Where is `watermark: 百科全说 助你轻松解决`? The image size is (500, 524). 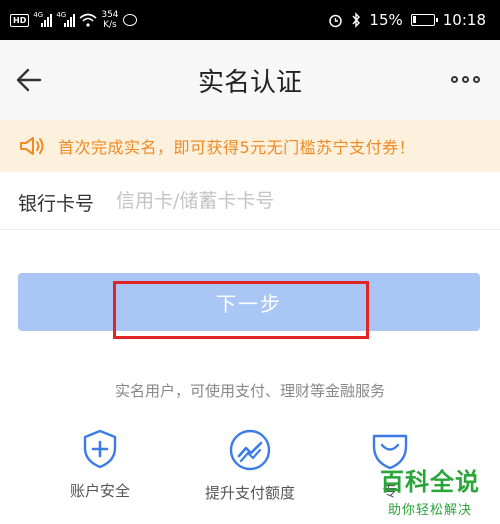 watermark: 百科全说 助你轻松解决 is located at coordinates (430, 490).